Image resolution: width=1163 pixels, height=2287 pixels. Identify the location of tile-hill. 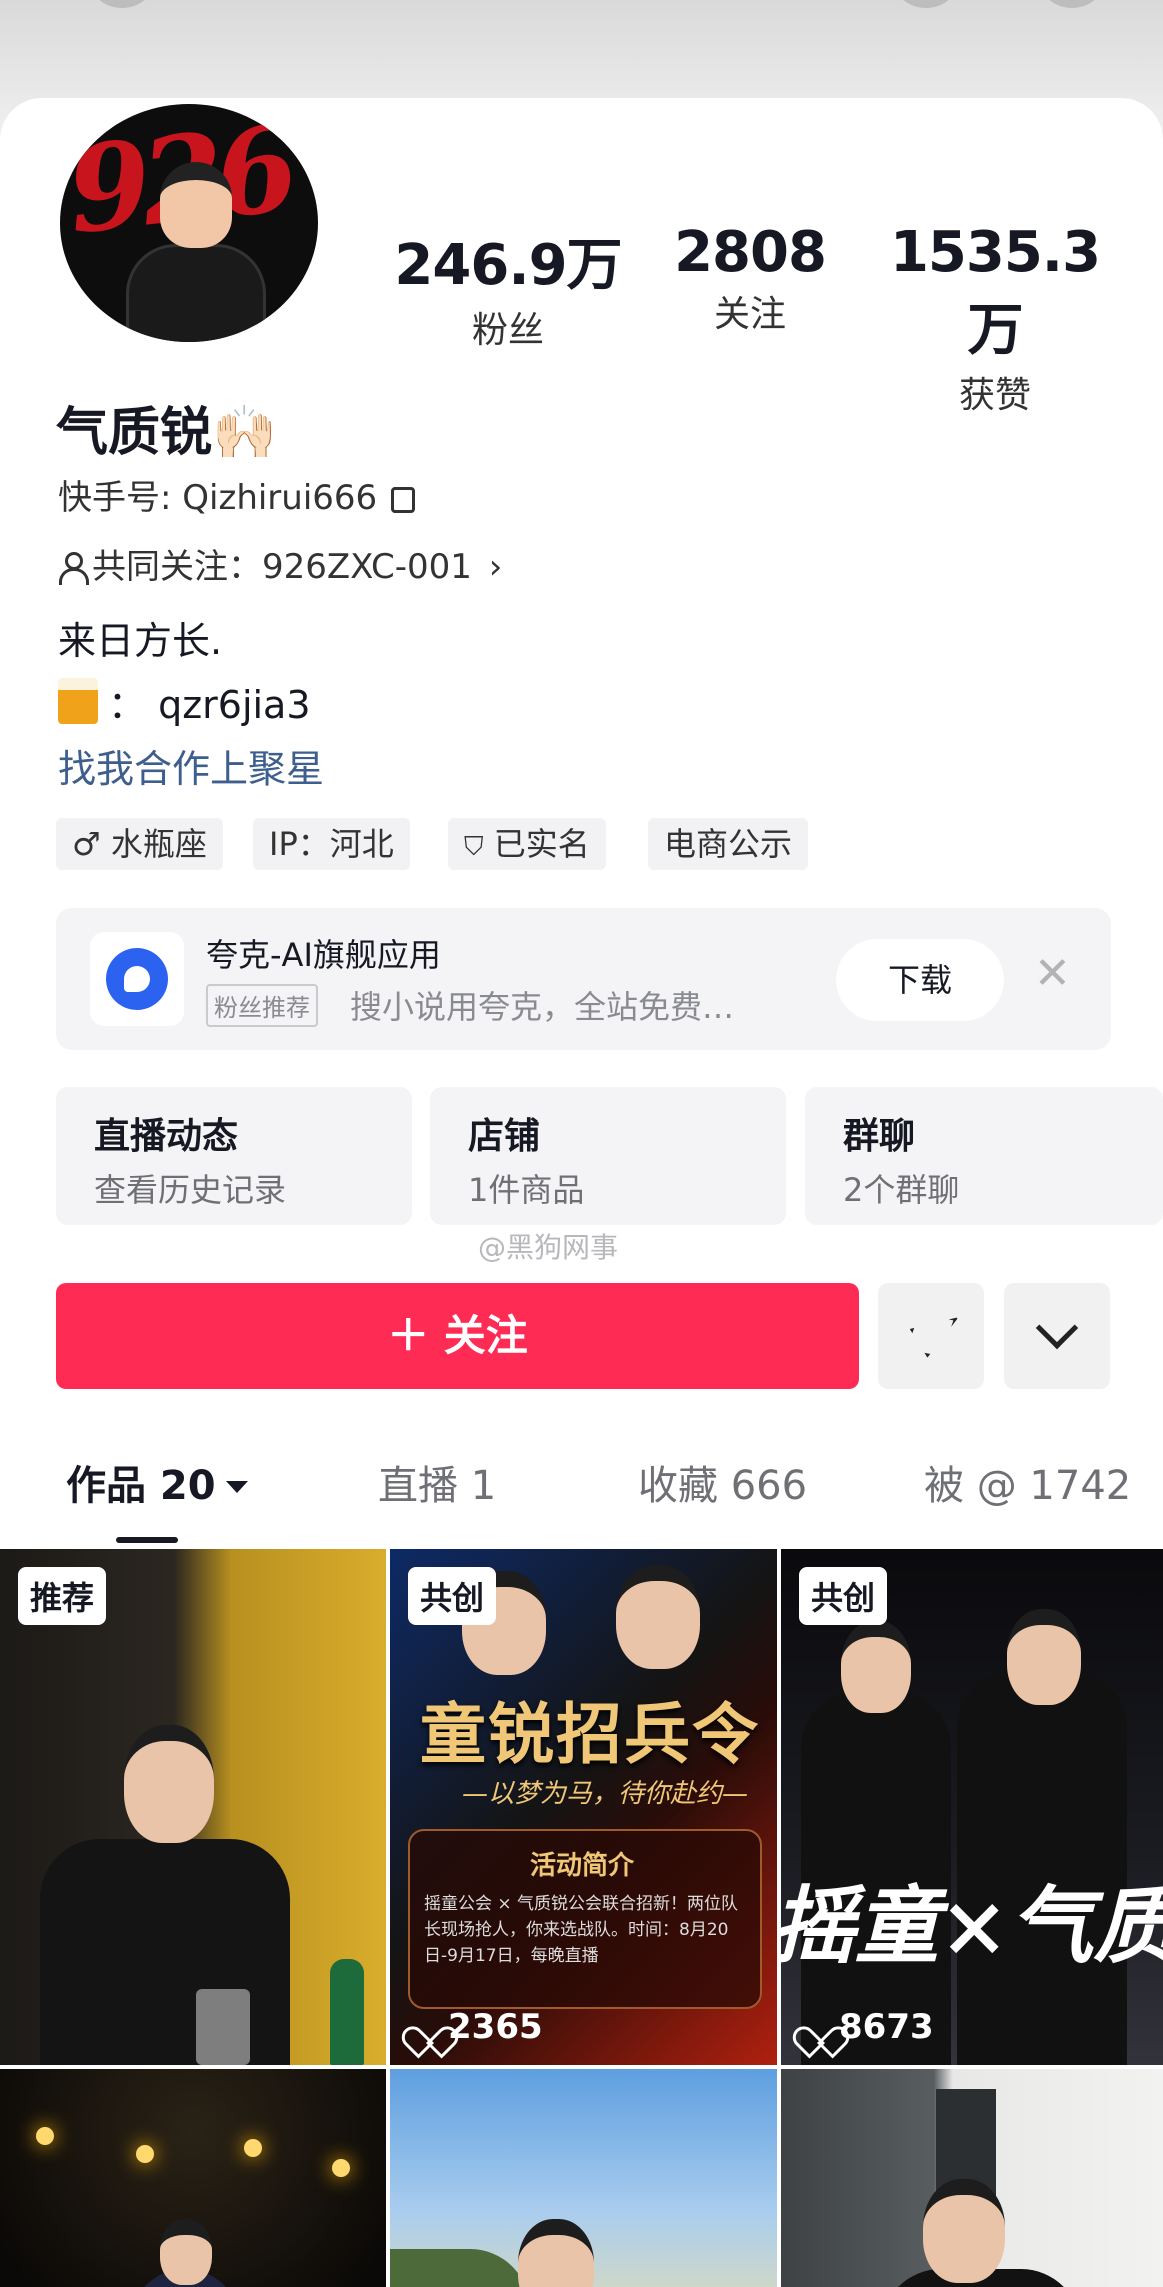
(460, 2268).